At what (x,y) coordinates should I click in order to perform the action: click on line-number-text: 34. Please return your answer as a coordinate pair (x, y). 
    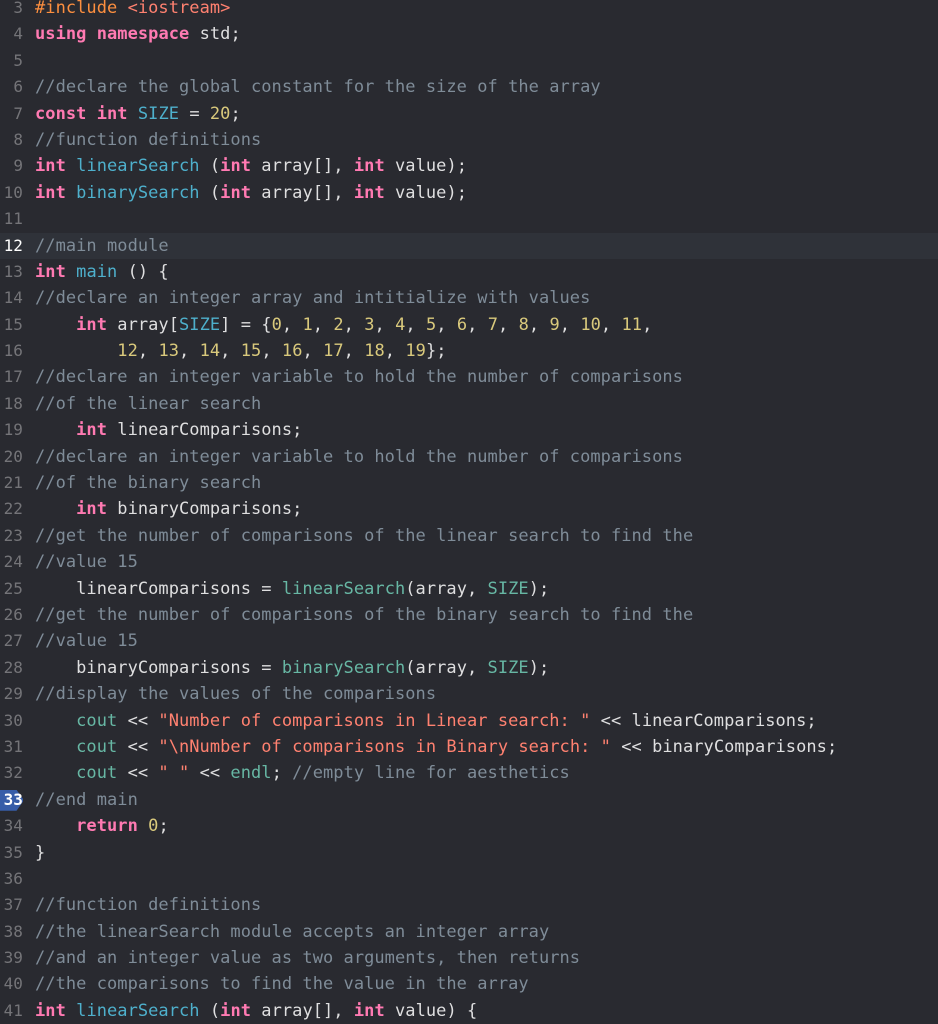
    Looking at the image, I should click on (13, 826).